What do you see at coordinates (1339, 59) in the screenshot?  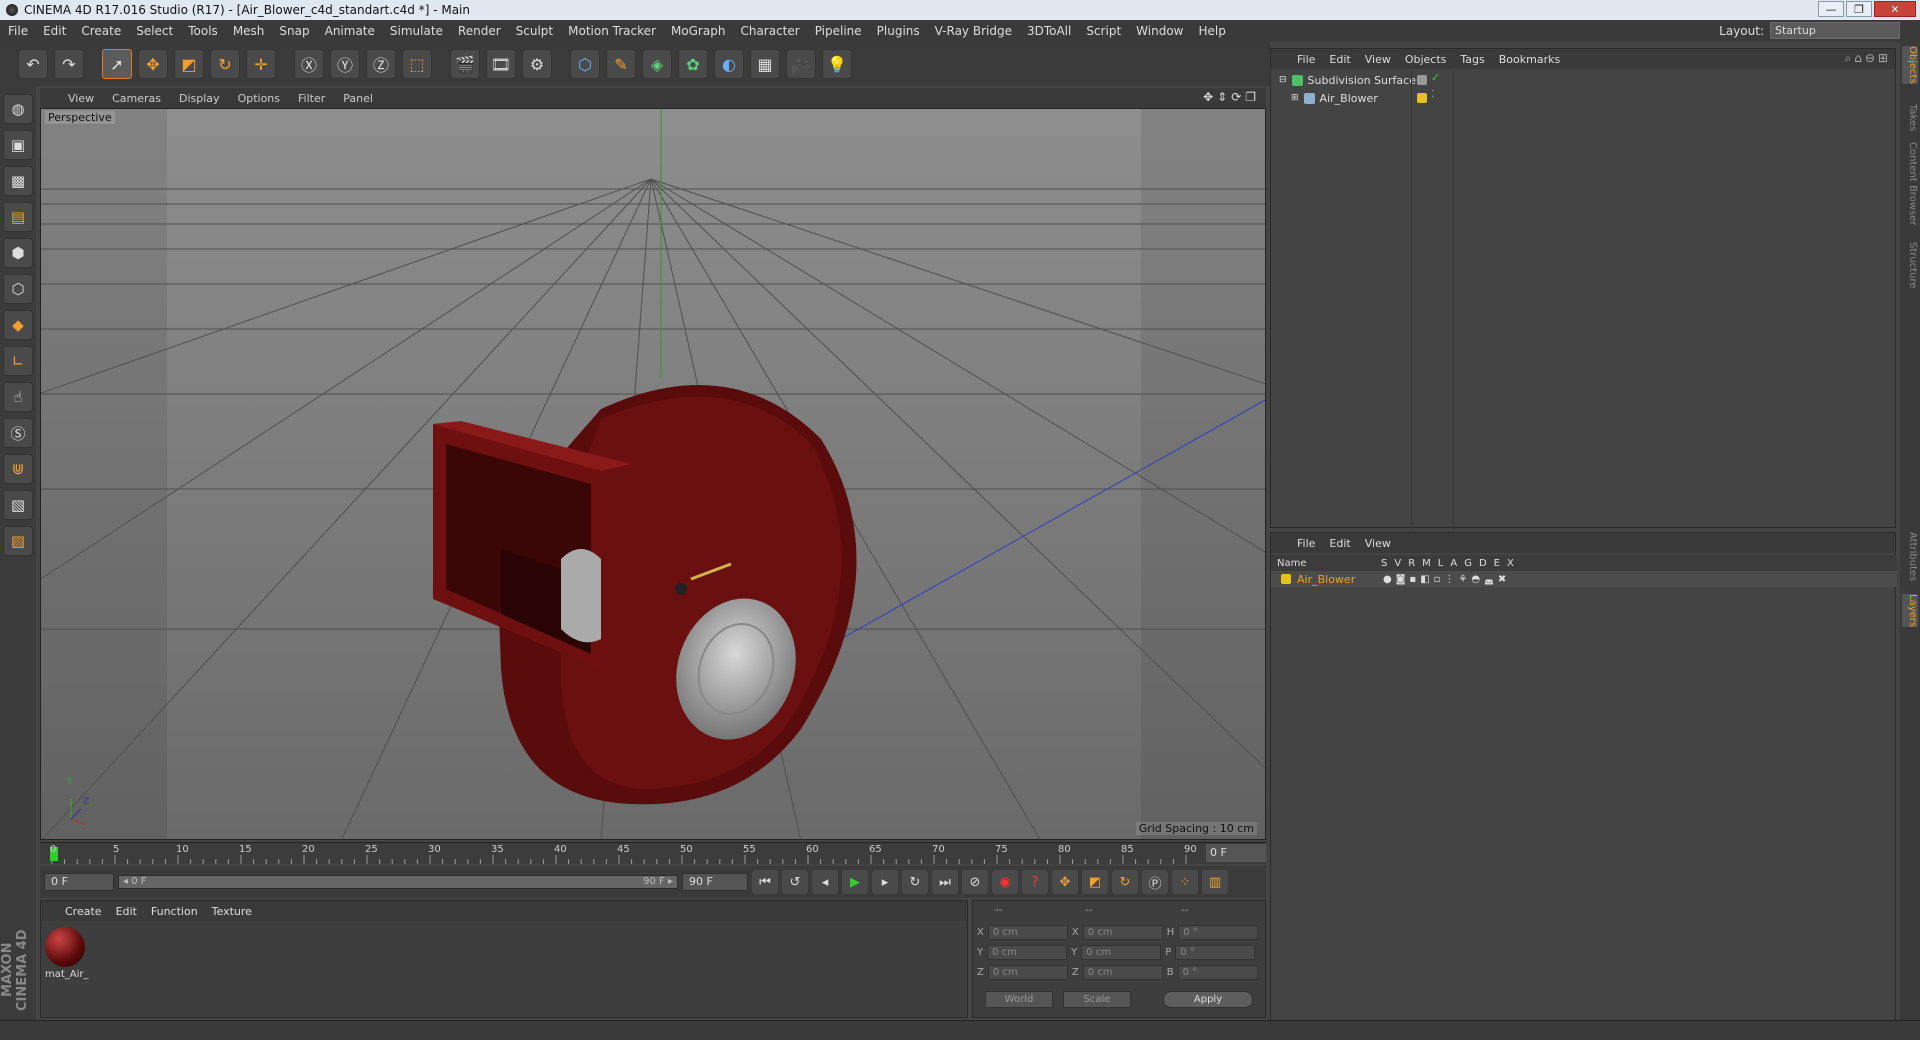 I see `object-menu-edit: Edit` at bounding box center [1339, 59].